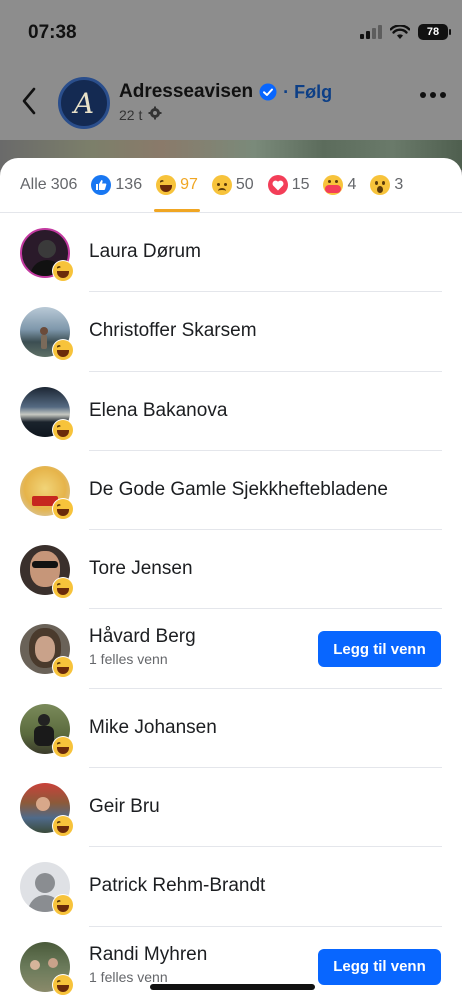  I want to click on list-item: De Gode Gamle Sjekkheftebladene, so click(231, 491).